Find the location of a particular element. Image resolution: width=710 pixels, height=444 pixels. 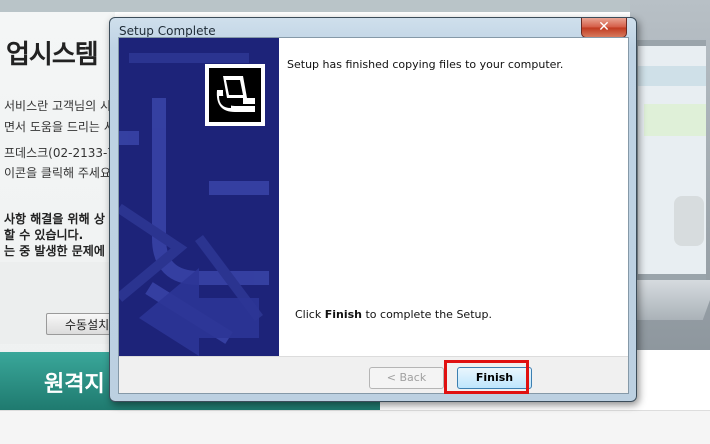

instruction-finish-word: Finish is located at coordinates (343, 314).